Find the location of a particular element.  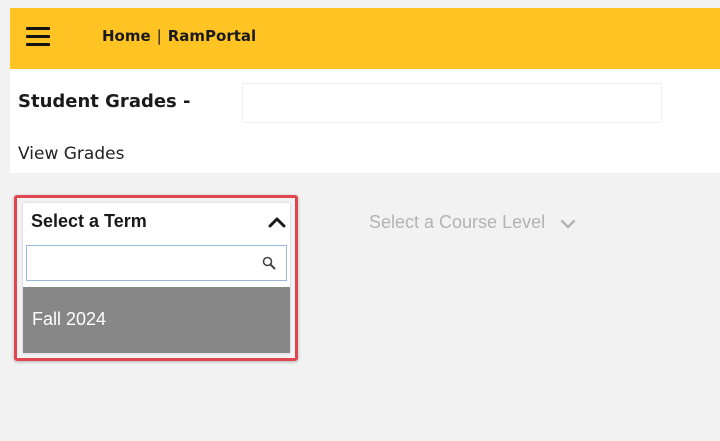

term-search-box is located at coordinates (156, 263).